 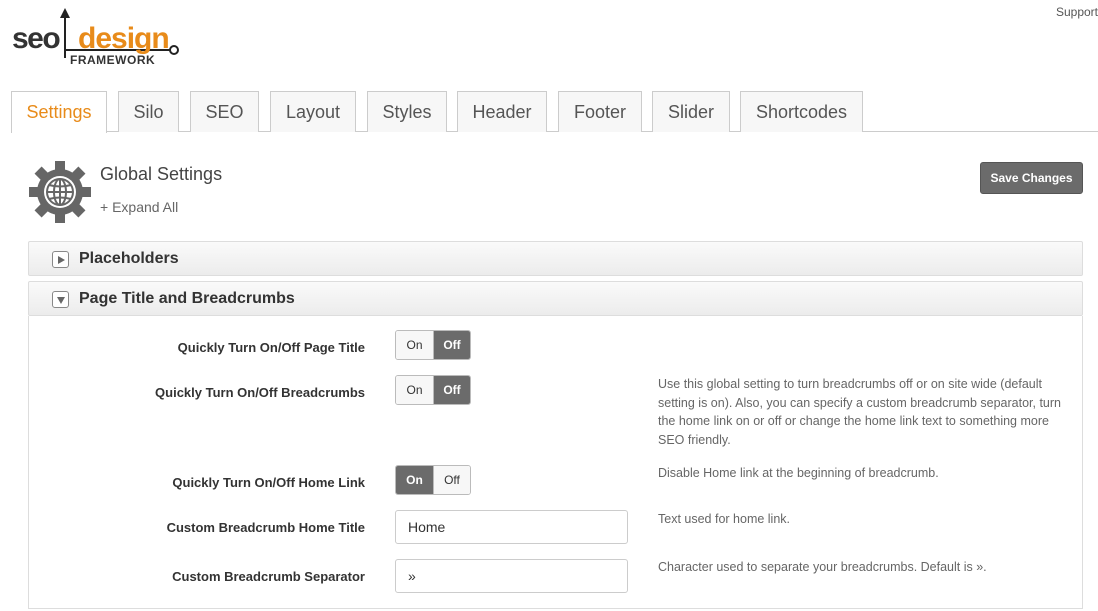 I want to click on tab-layout: Layout, so click(x=313, y=111).